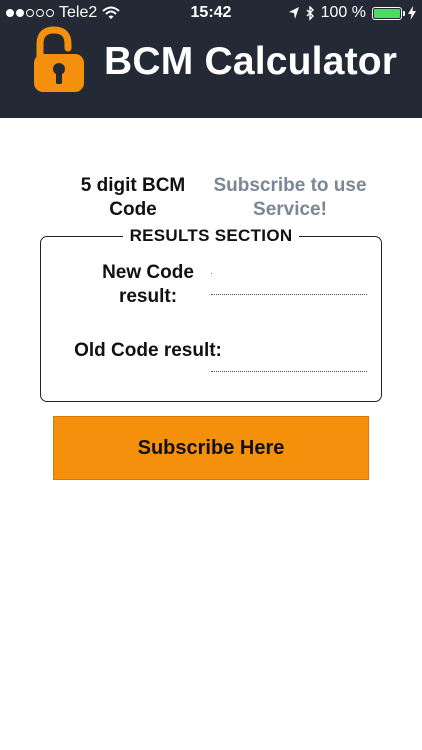 The image size is (422, 750). What do you see at coordinates (133, 197) in the screenshot?
I see `bcm-code-label: 5 digit BCM Code` at bounding box center [133, 197].